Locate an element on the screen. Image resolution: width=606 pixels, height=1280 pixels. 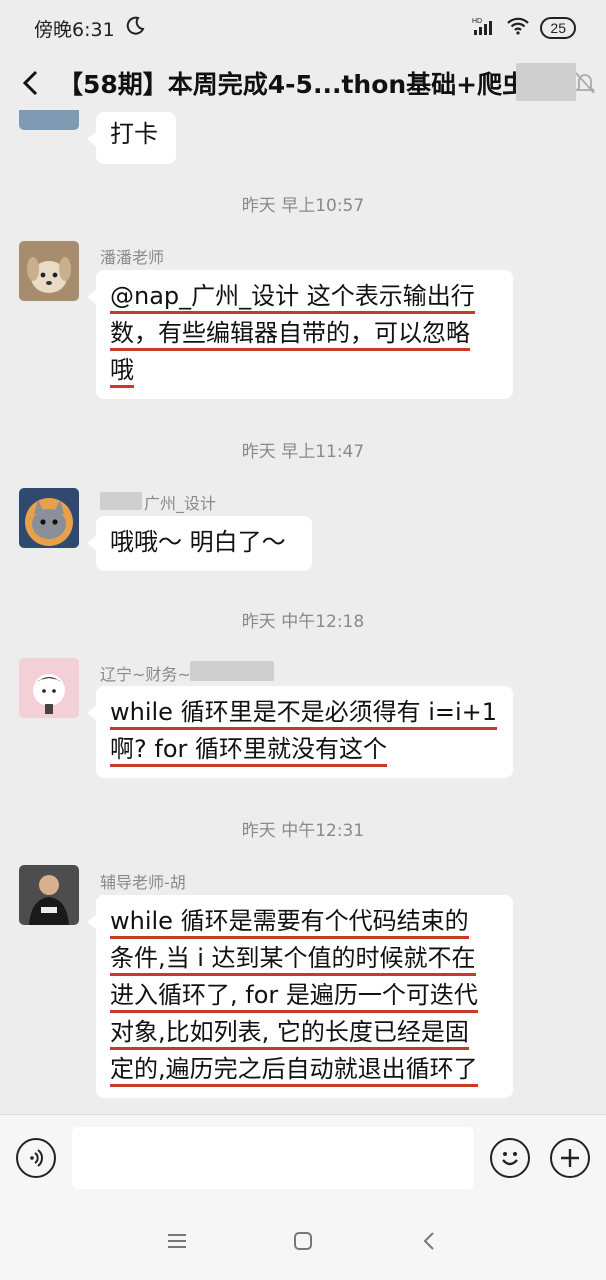
wifi-icon is located at coordinates (518, 28).